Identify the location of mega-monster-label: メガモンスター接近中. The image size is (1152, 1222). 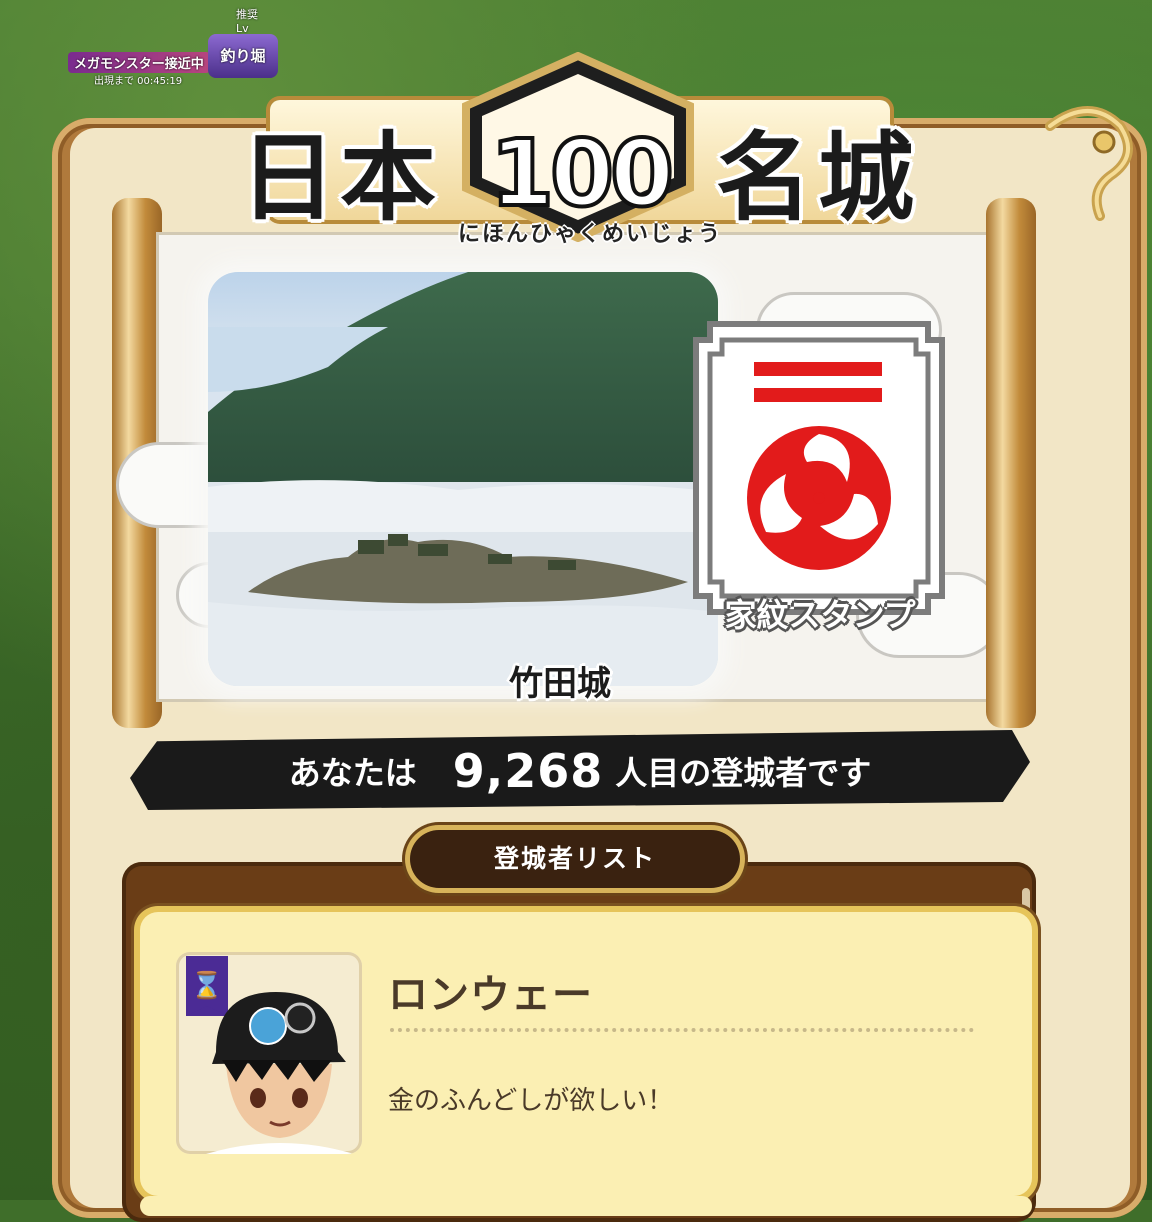
(139, 62).